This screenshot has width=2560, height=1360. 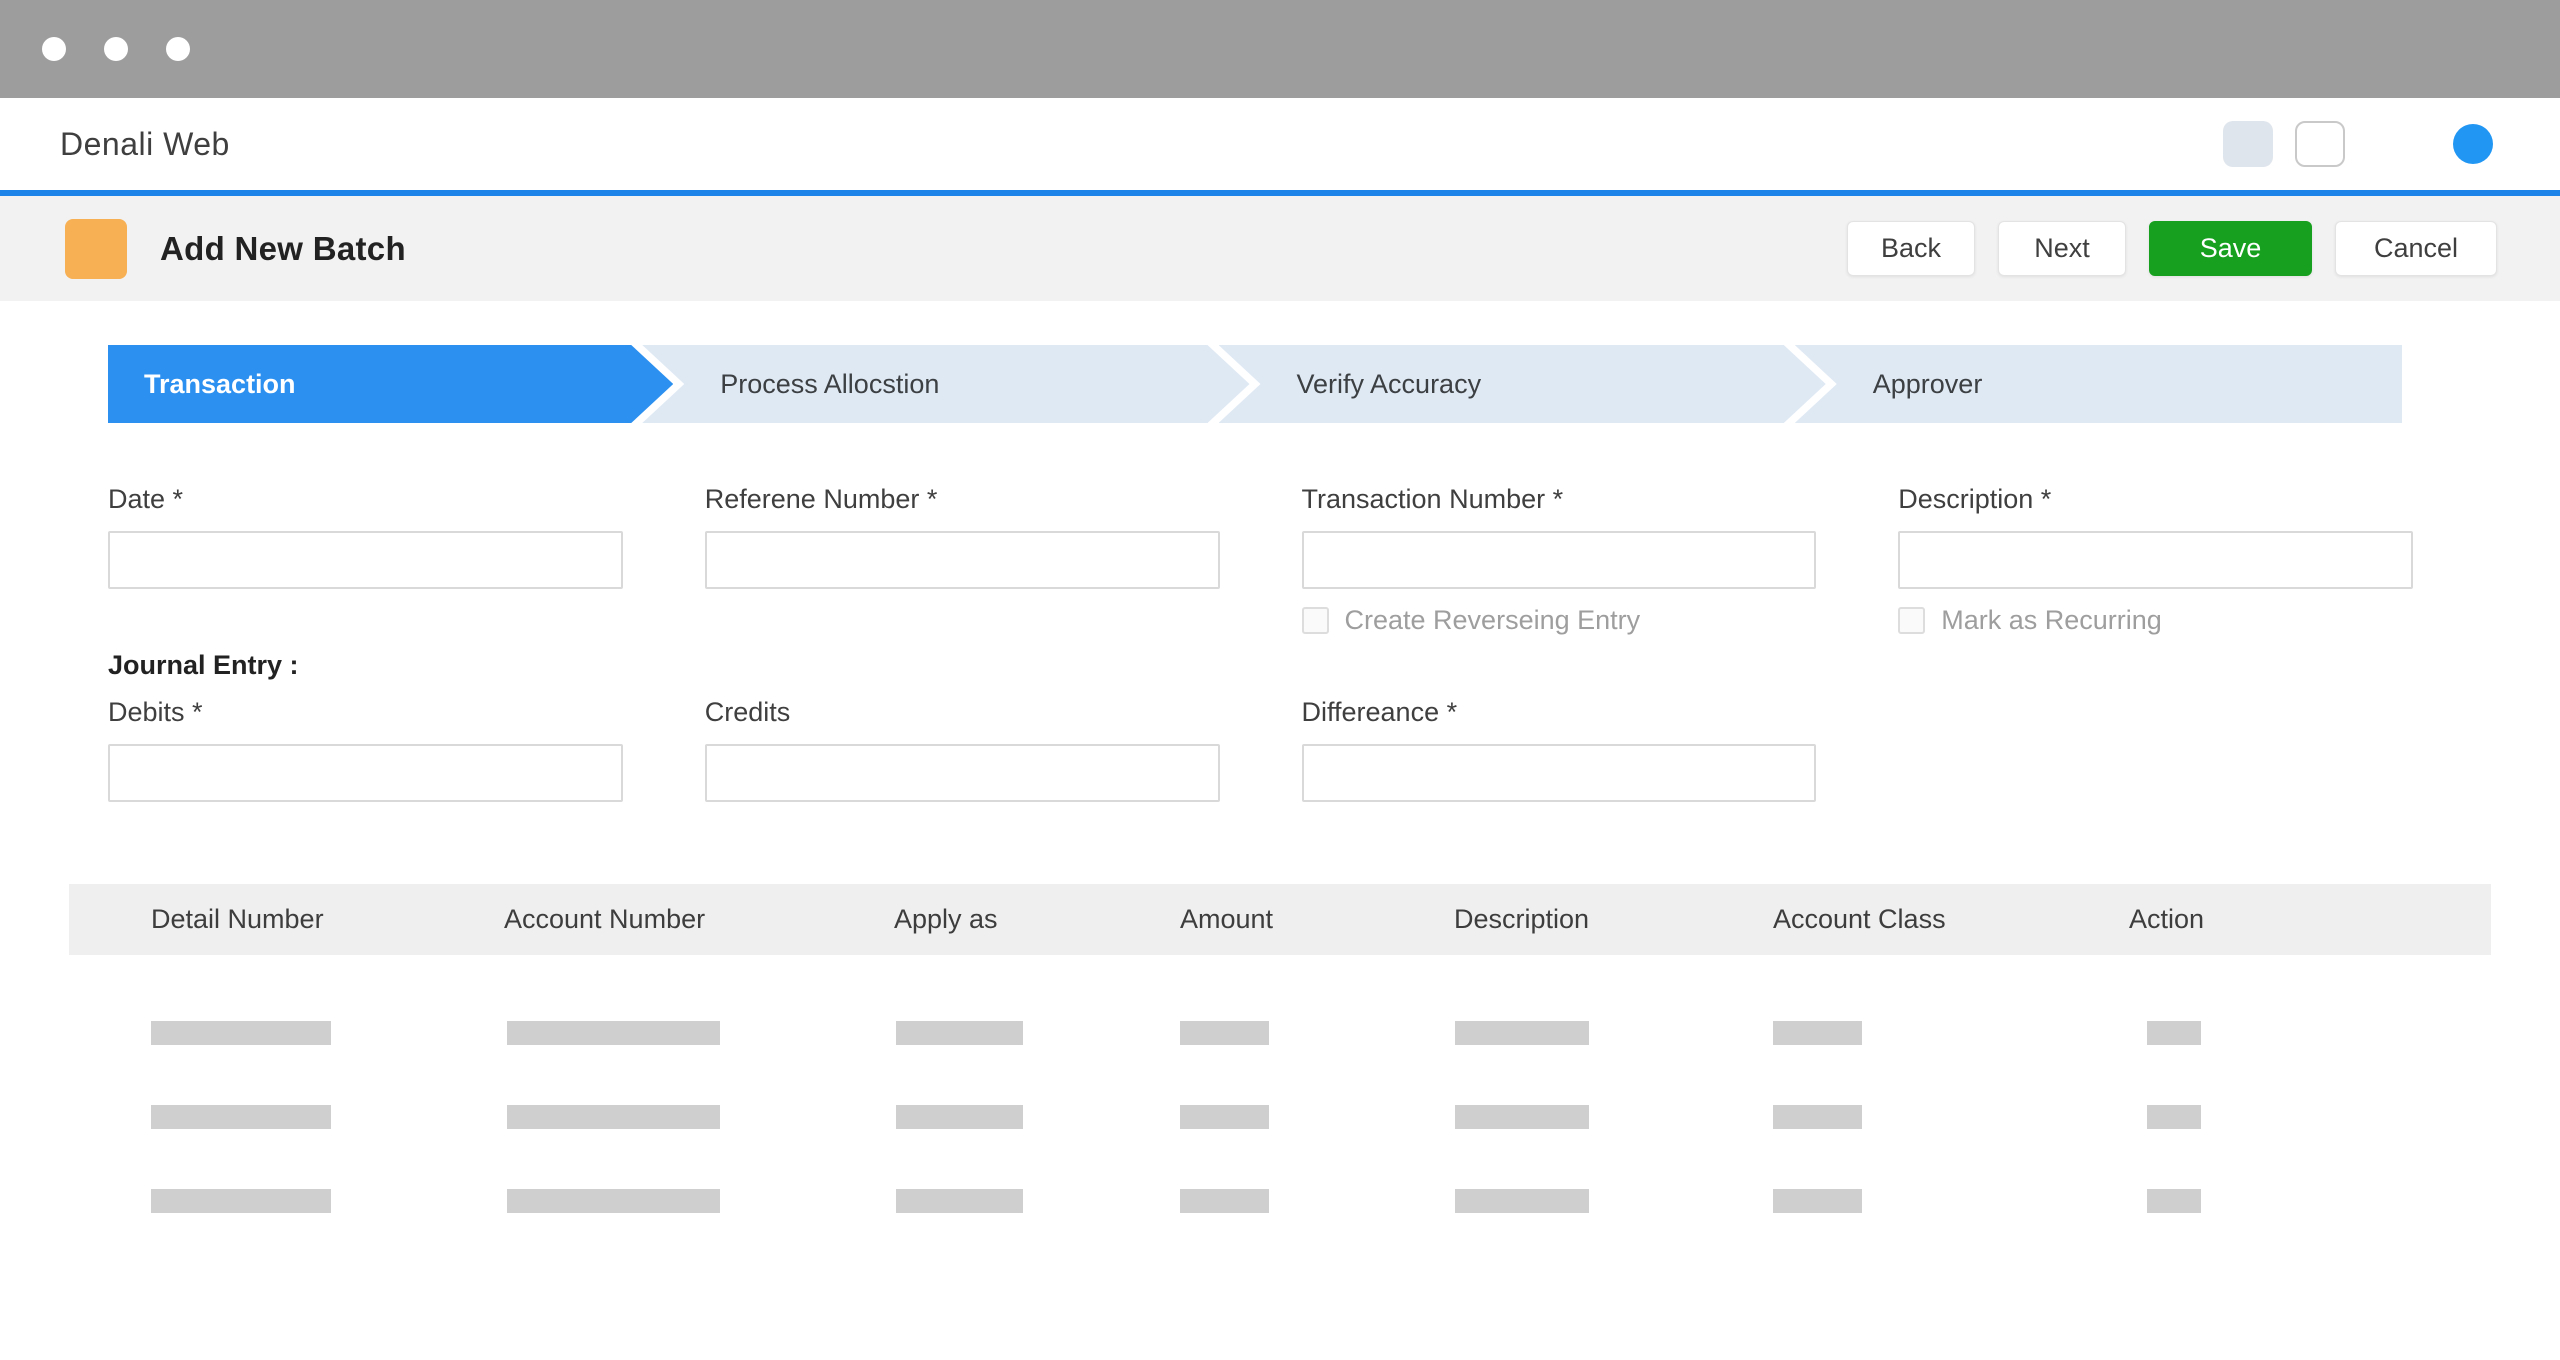 I want to click on difference-input, so click(x=1559, y=773).